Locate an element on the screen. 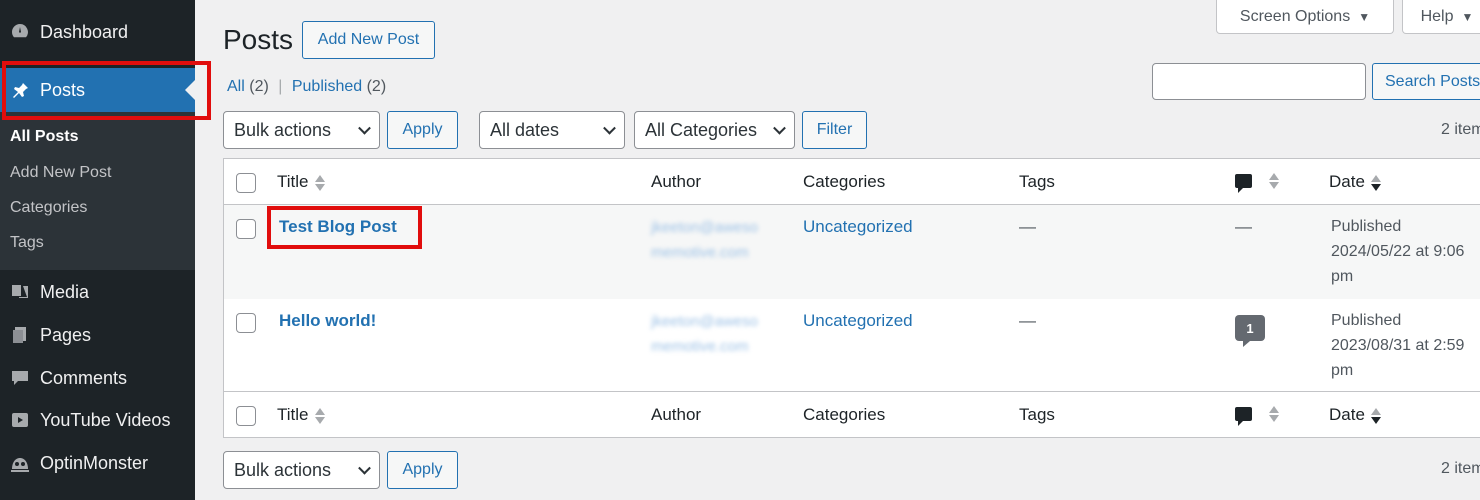 The width and height of the screenshot is (1480, 500). screen-options-tab: Screen Options ▼ is located at coordinates (1305, 17).